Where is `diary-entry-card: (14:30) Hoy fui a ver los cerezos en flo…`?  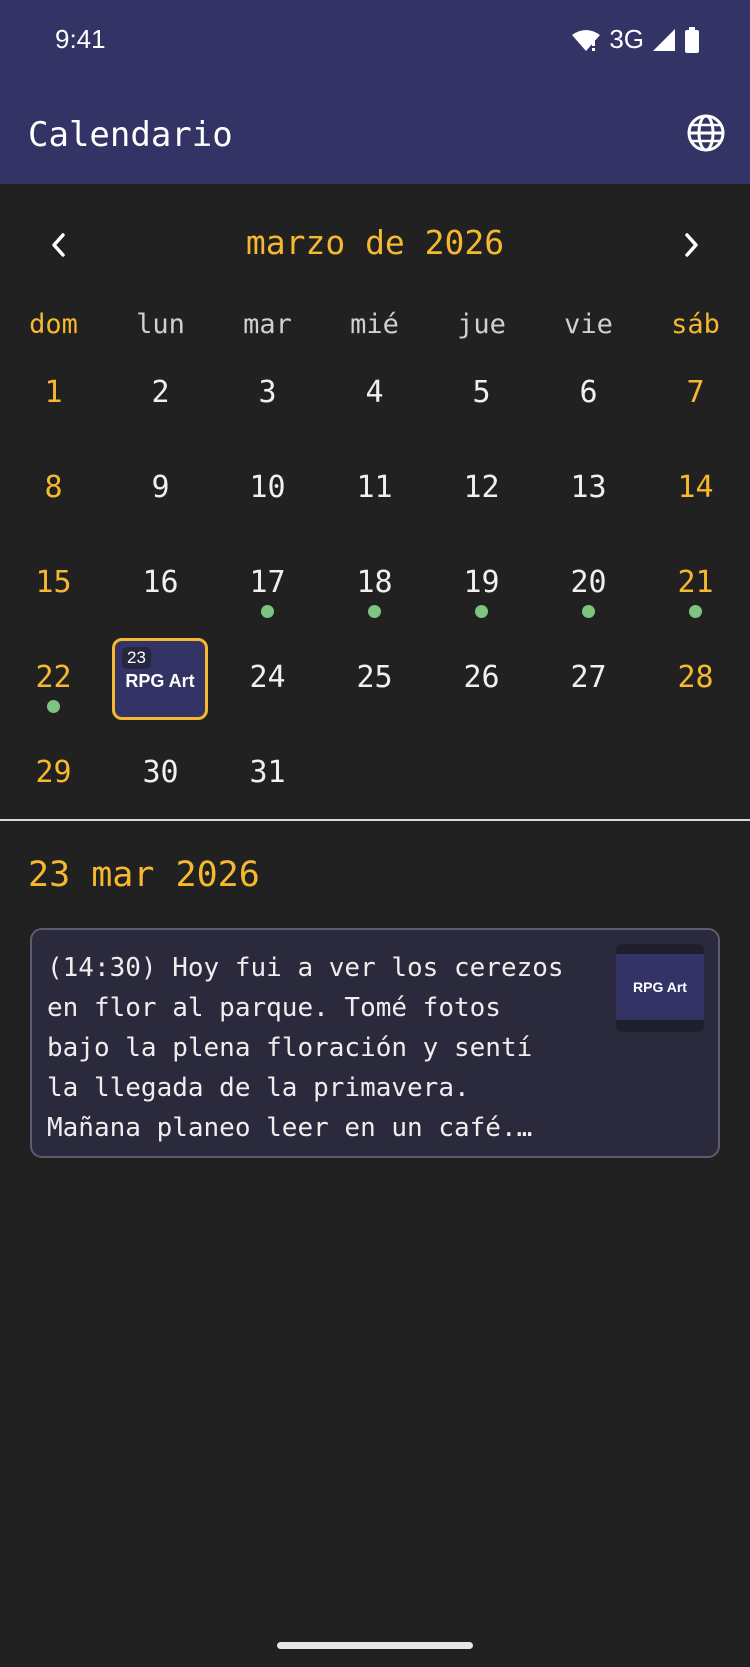 diary-entry-card: (14:30) Hoy fui a ver los cerezos en flo… is located at coordinates (375, 1043).